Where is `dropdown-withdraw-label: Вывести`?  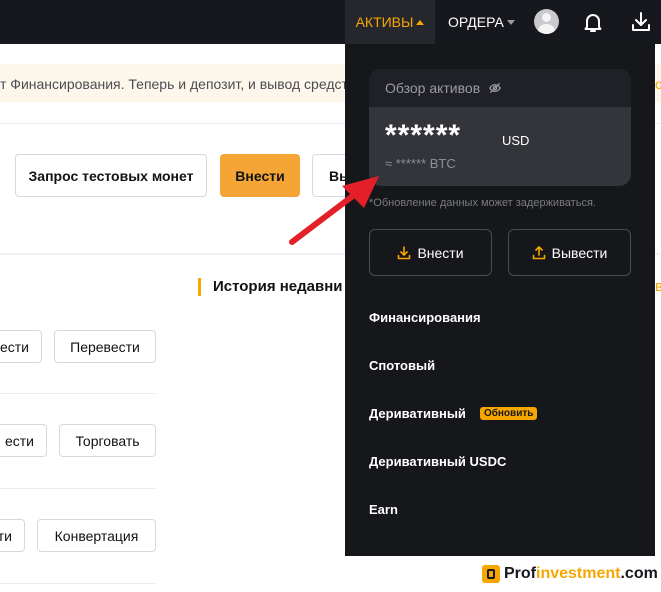 dropdown-withdraw-label: Вывести is located at coordinates (579, 252).